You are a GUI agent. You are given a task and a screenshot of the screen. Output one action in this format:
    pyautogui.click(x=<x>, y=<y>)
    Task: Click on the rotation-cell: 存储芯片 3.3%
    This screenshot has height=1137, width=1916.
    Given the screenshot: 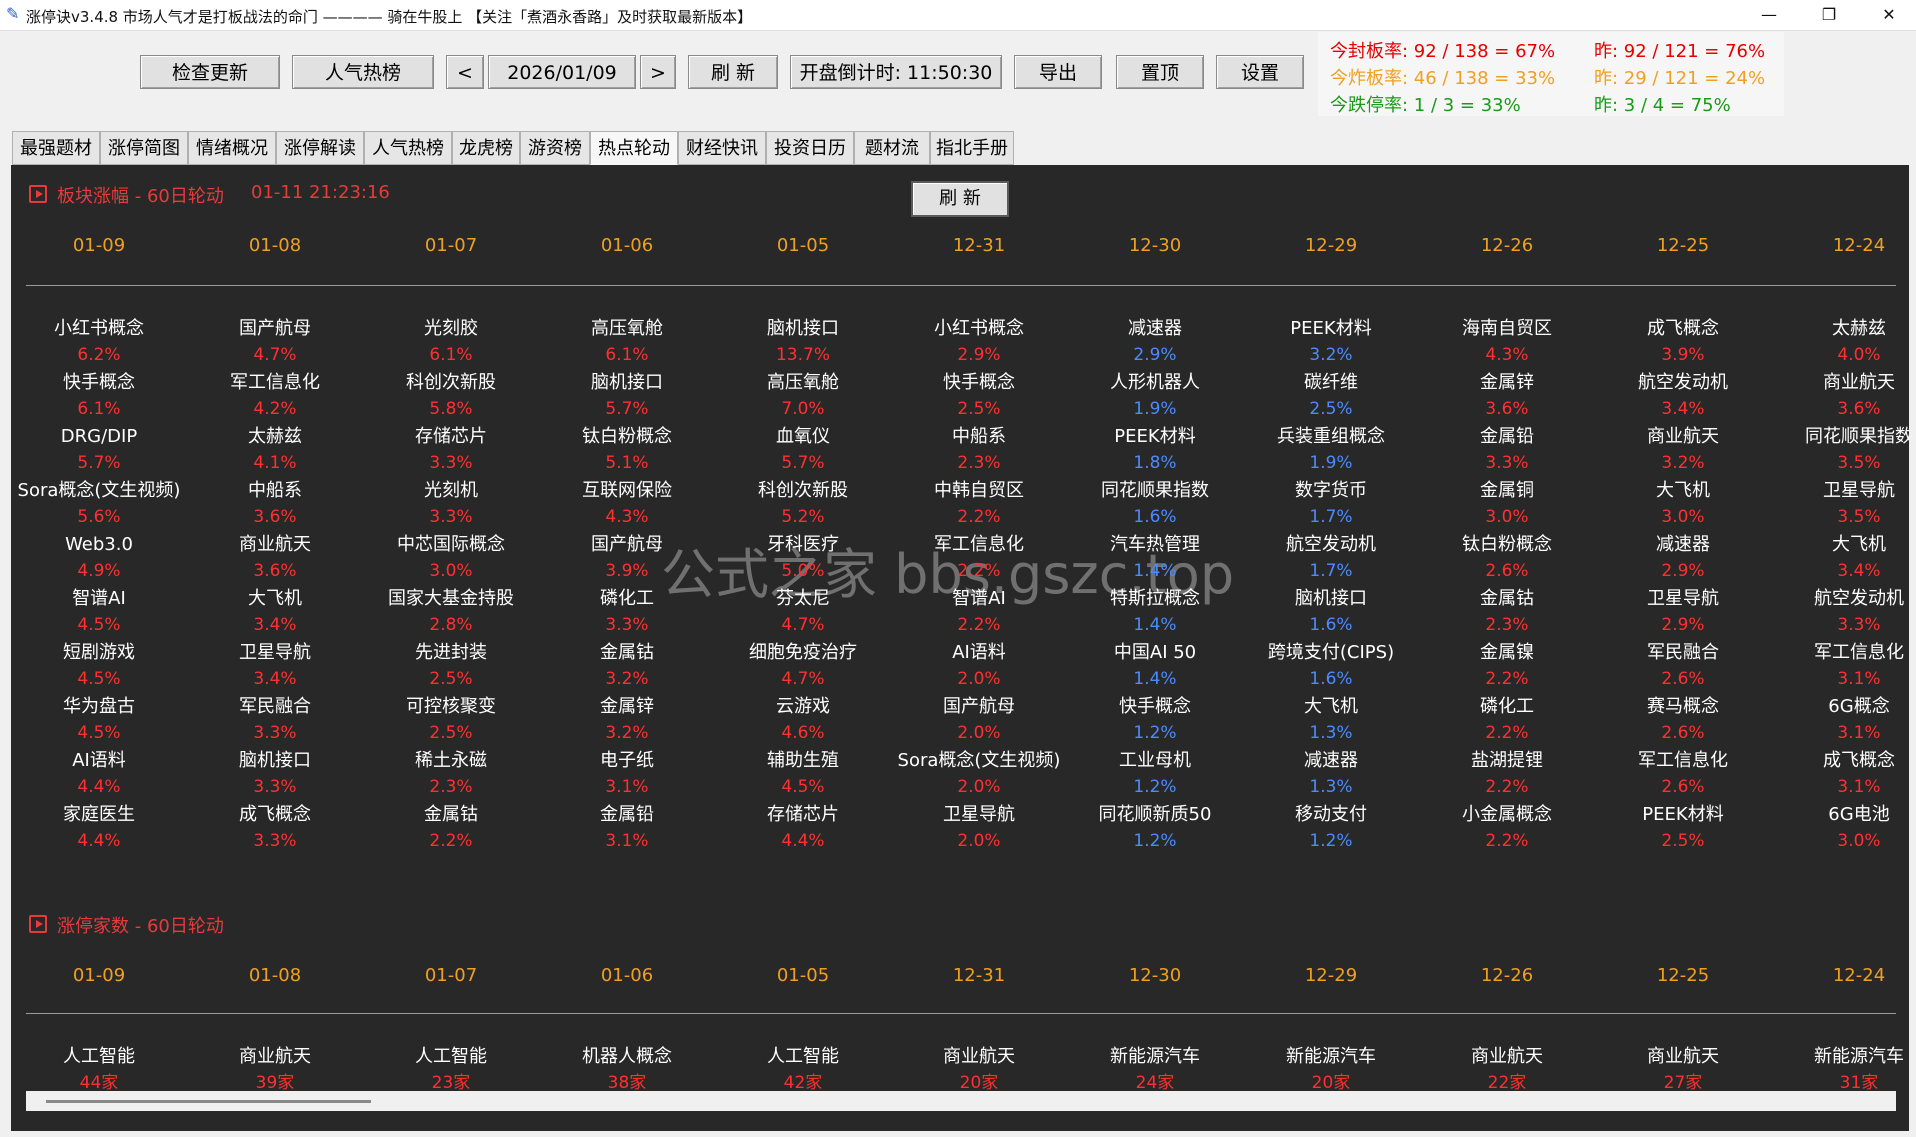 What is the action you would take?
    pyautogui.click(x=451, y=450)
    